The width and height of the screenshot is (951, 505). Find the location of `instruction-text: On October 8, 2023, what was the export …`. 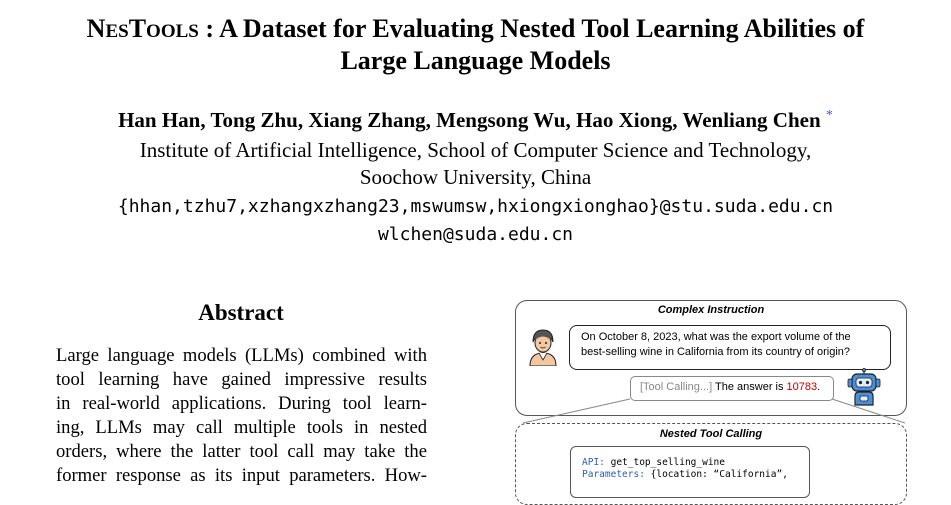

instruction-text: On October 8, 2023, what was the export … is located at coordinates (731, 345).